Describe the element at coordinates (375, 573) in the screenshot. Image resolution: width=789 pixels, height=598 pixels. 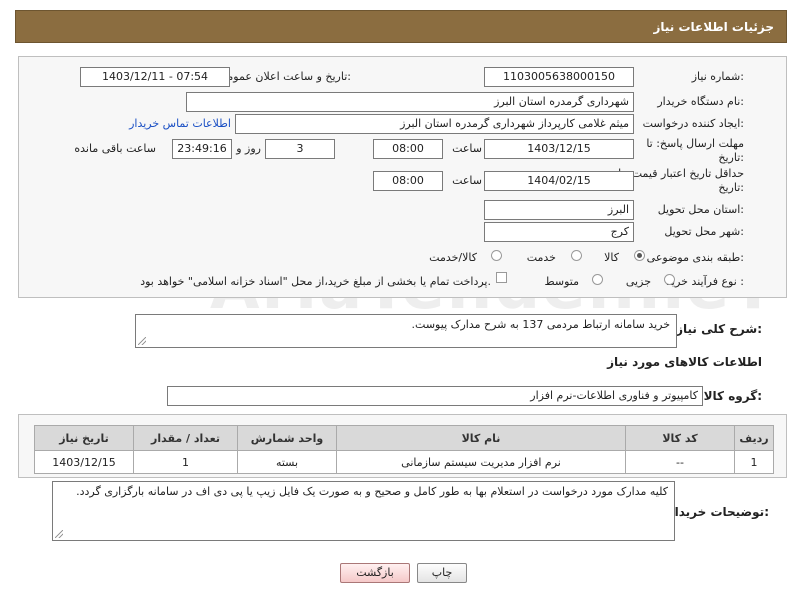
I see `back-button: بازگشت` at that location.